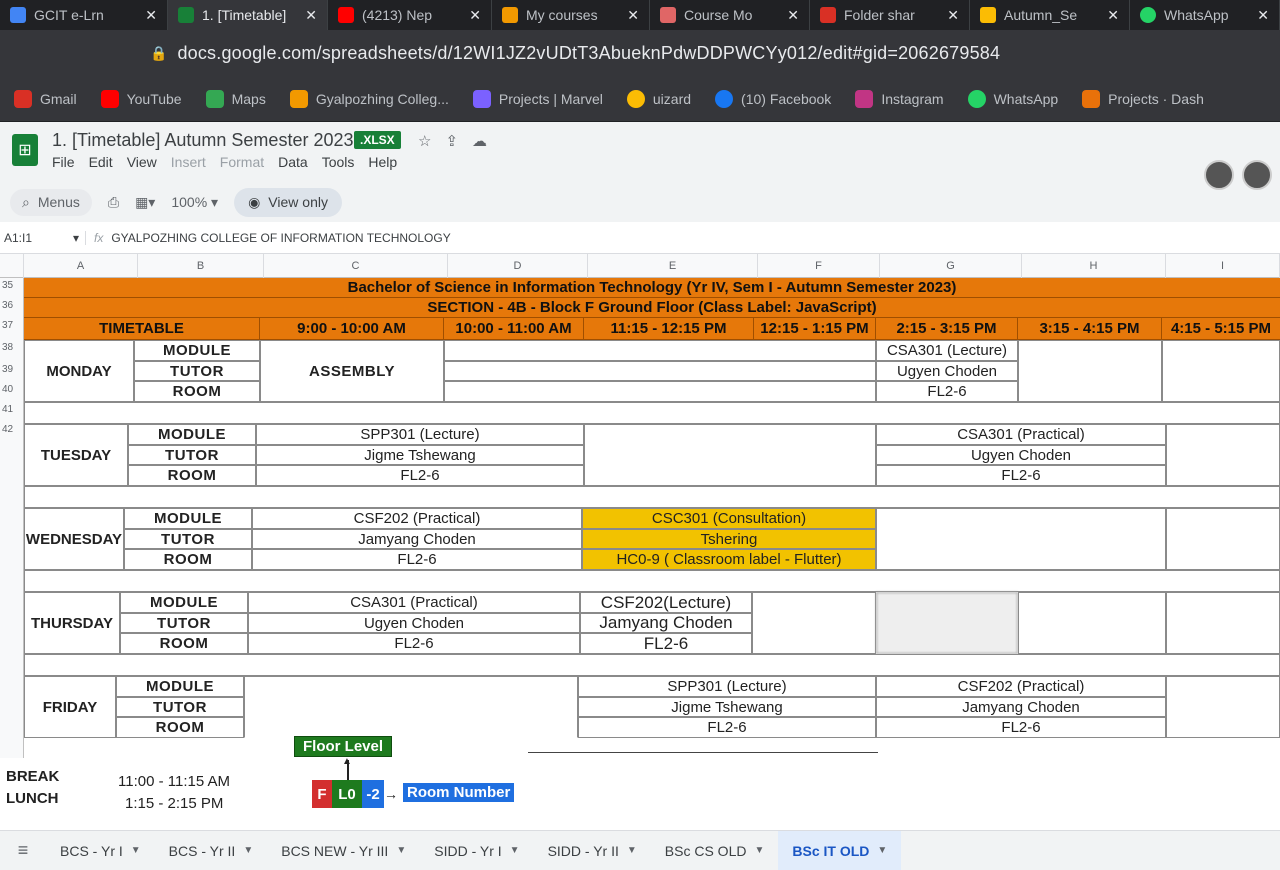 The image size is (1280, 870). What do you see at coordinates (414, 643) in the screenshot?
I see `thursday-am-room: FL2-6` at bounding box center [414, 643].